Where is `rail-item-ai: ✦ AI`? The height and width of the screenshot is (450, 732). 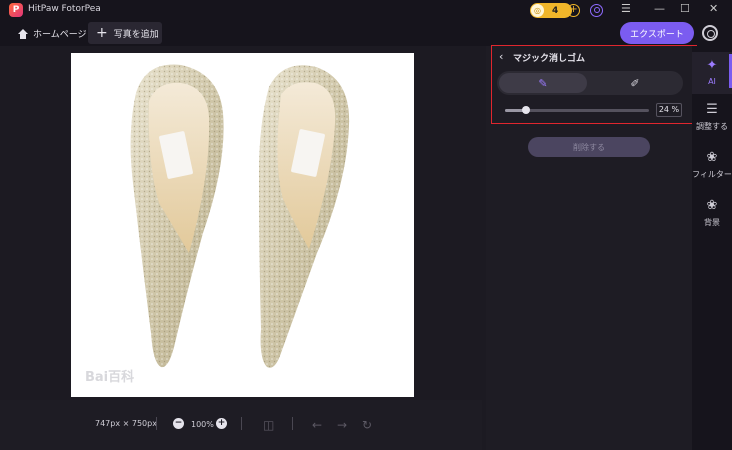 rail-item-ai: ✦ AI is located at coordinates (712, 73).